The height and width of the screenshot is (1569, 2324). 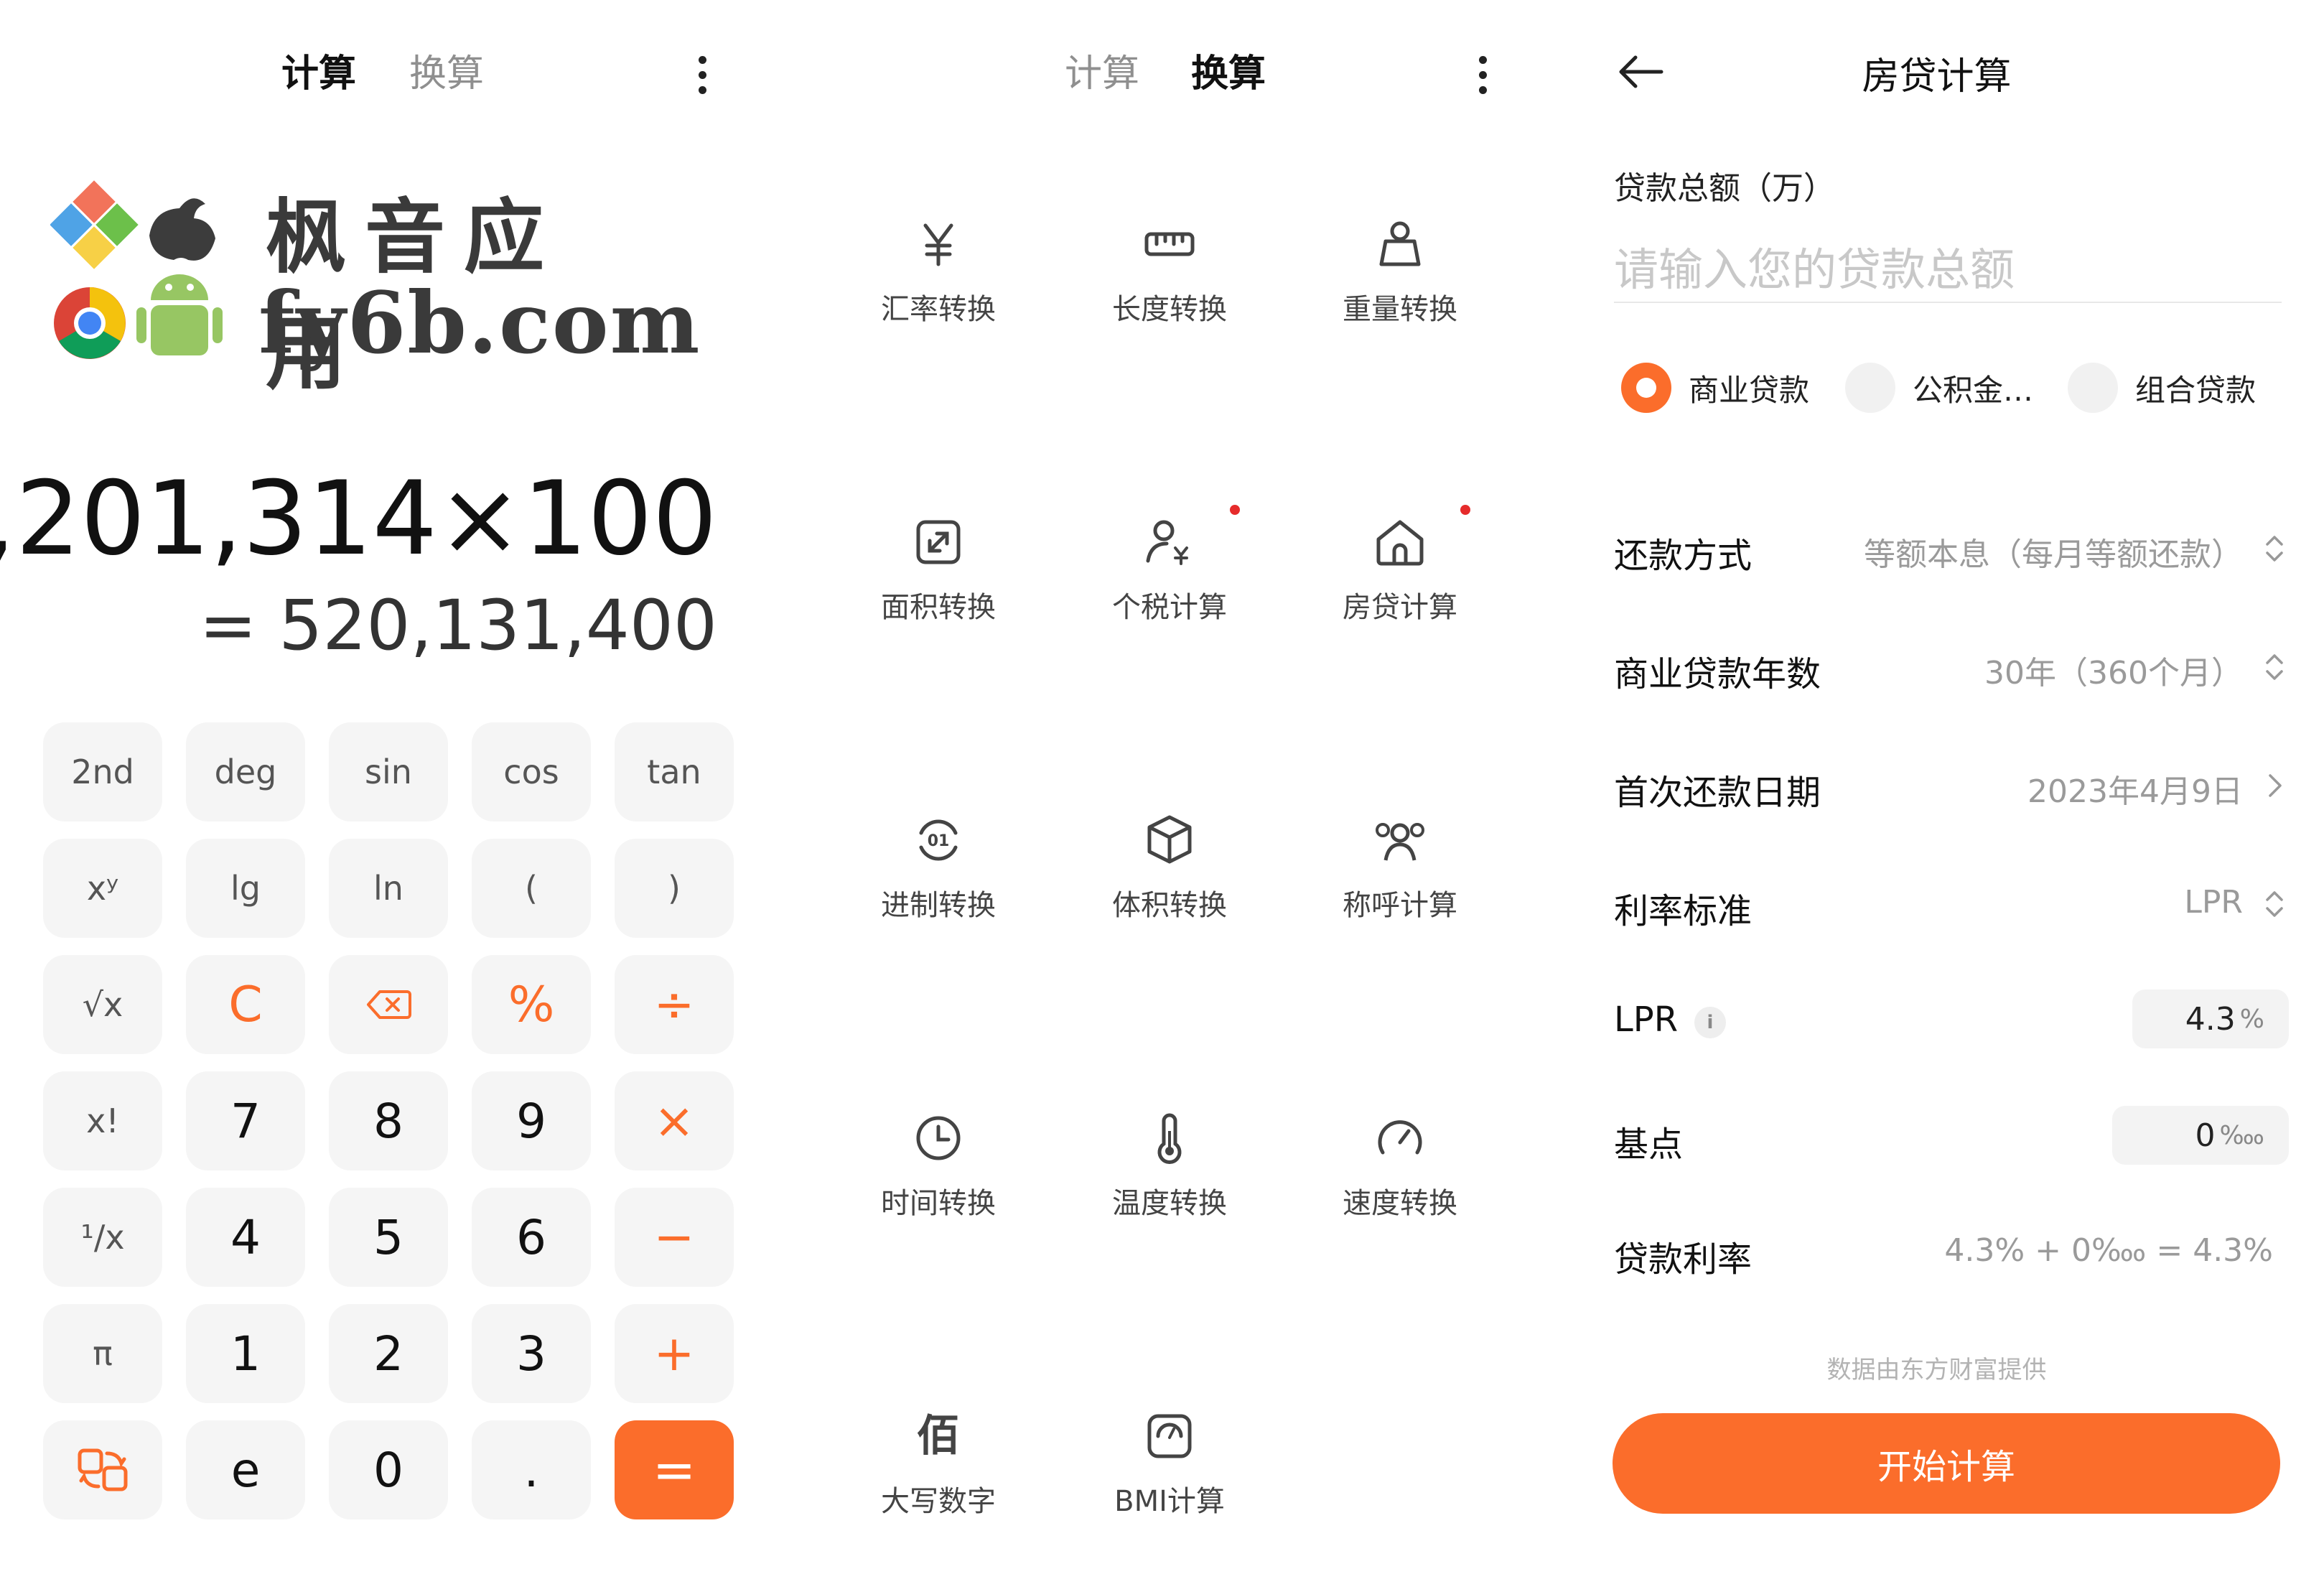 What do you see at coordinates (245, 1005) in the screenshot?
I see `clear-key: C` at bounding box center [245, 1005].